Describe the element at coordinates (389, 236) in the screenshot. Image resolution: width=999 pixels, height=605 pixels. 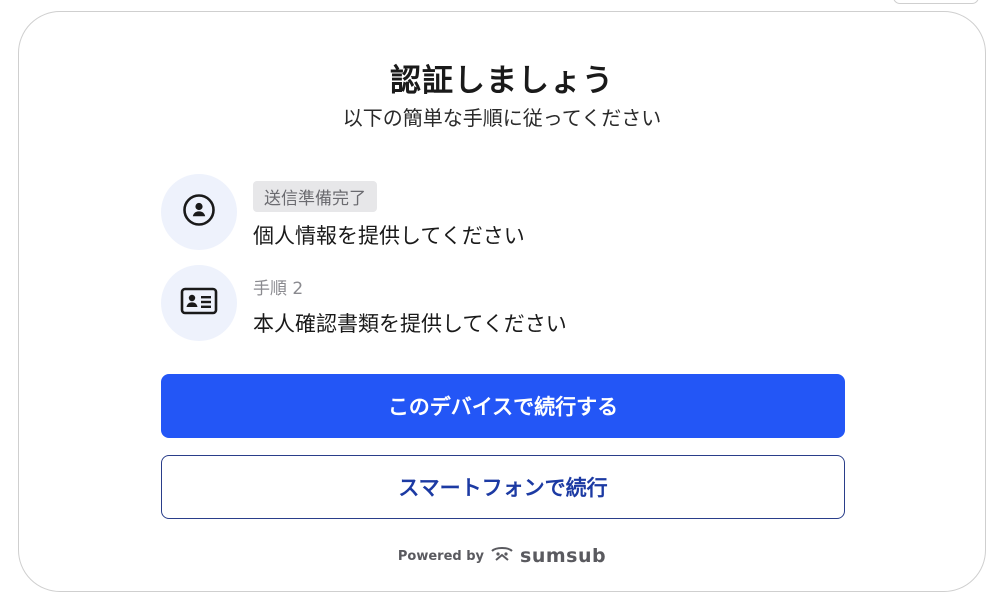
I see `step-text: 個人情報を提供してください` at that location.